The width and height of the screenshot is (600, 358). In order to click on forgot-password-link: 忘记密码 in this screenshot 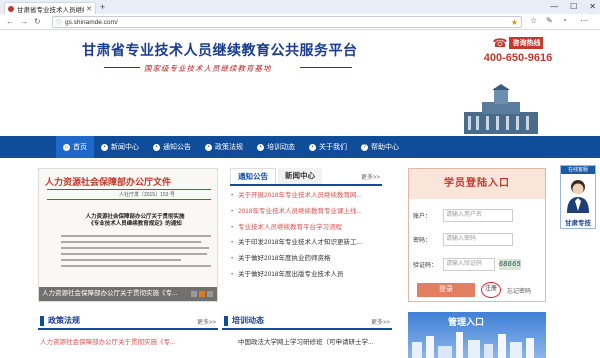, I will do `click(519, 290)`.